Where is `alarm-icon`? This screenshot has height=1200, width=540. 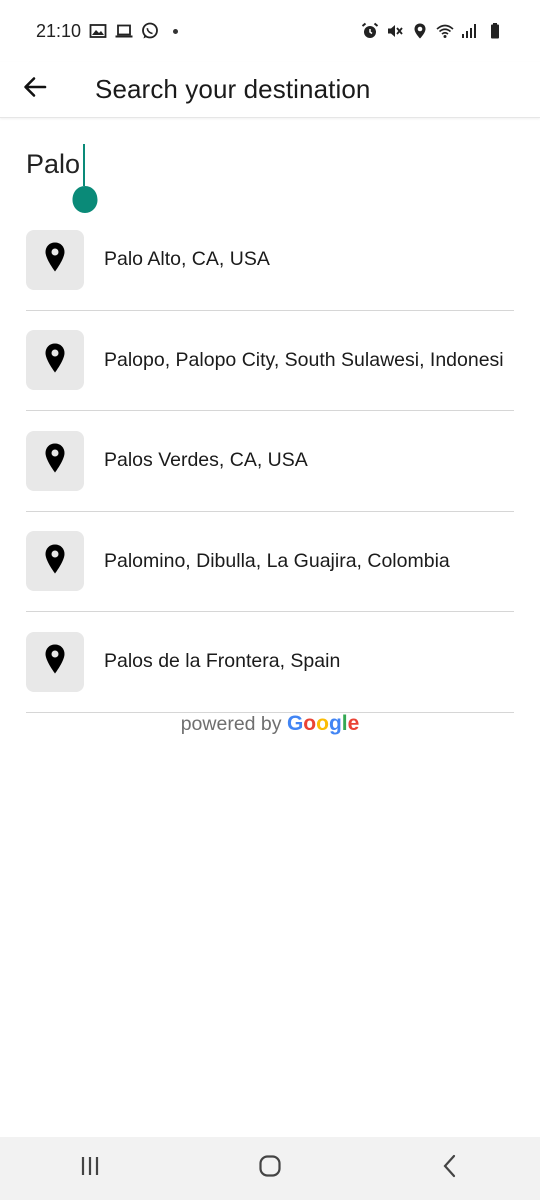
alarm-icon is located at coordinates (370, 31).